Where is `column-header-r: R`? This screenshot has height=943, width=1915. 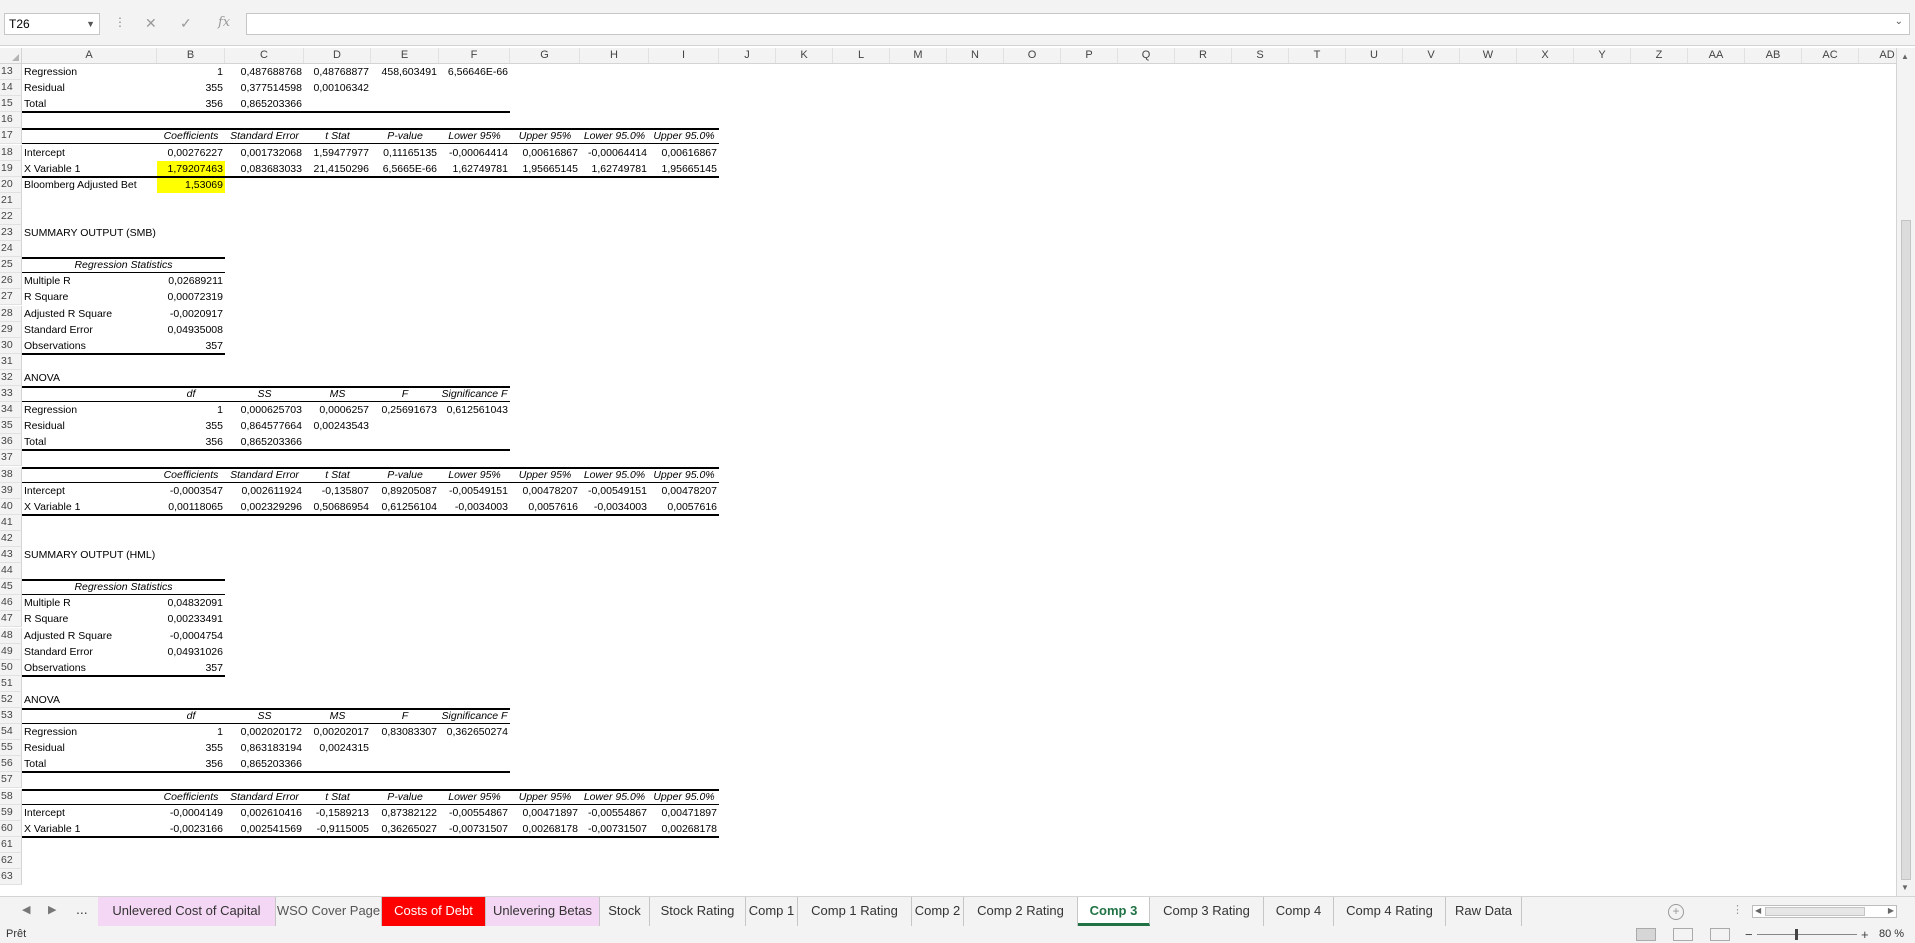
column-header-r: R is located at coordinates (1203, 55).